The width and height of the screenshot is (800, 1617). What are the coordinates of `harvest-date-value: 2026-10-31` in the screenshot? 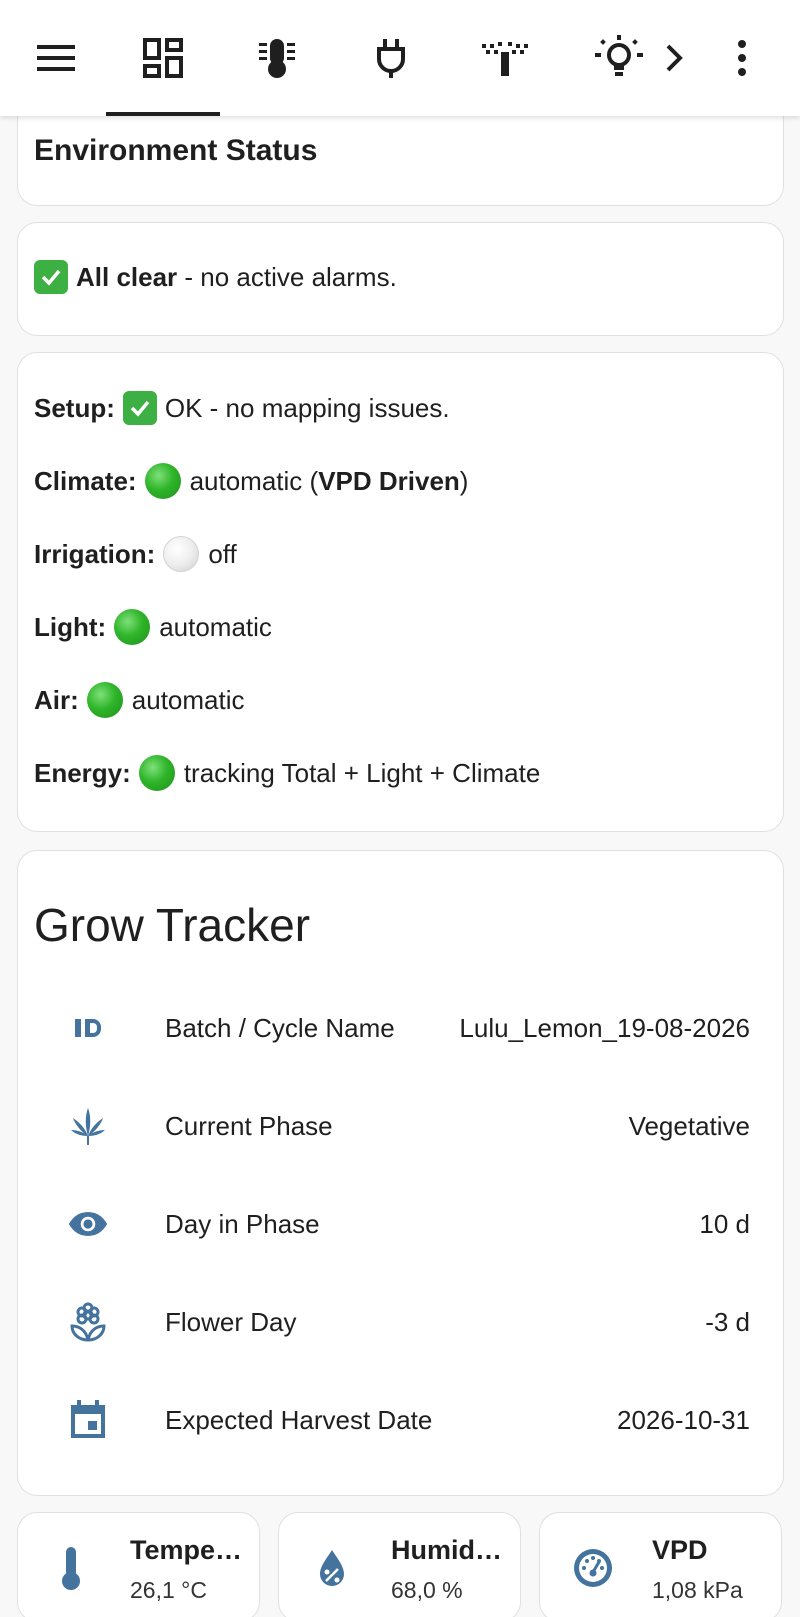 It's located at (683, 1419).